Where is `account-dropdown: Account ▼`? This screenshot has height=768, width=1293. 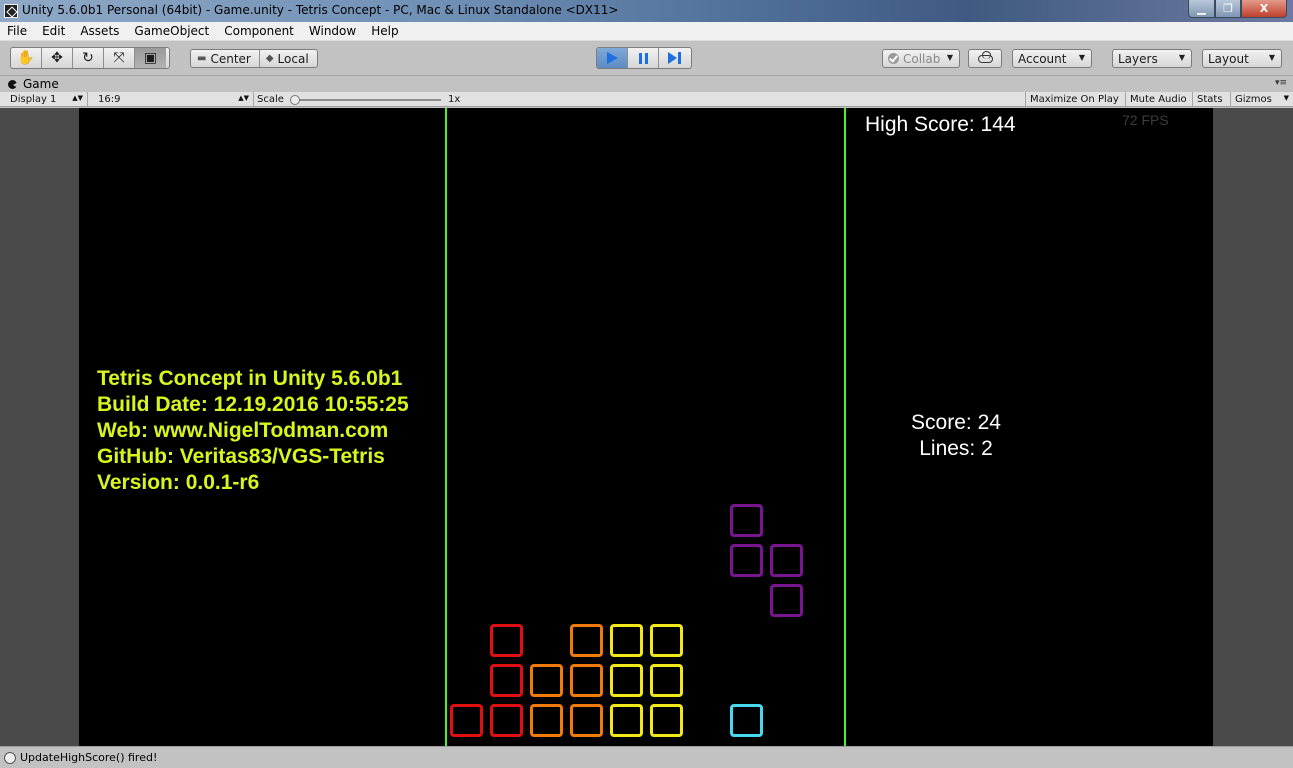 account-dropdown: Account ▼ is located at coordinates (1052, 58).